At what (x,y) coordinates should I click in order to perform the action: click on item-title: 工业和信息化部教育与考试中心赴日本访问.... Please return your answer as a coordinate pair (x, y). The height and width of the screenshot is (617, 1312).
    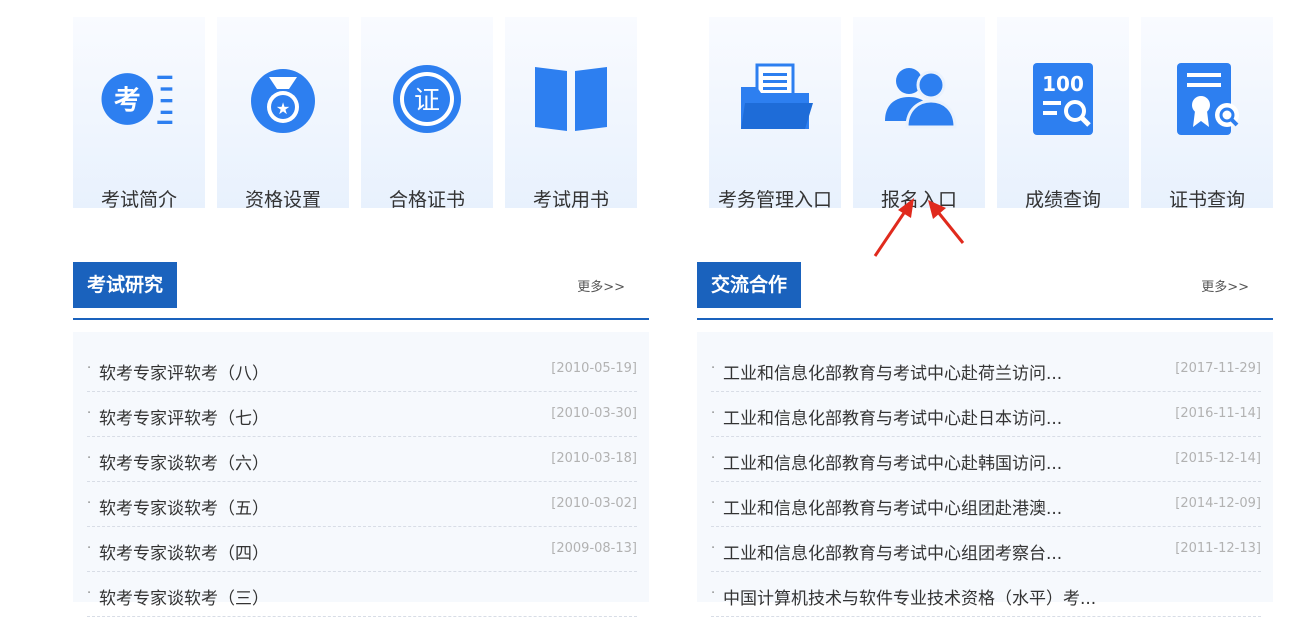
    Looking at the image, I should click on (892, 416).